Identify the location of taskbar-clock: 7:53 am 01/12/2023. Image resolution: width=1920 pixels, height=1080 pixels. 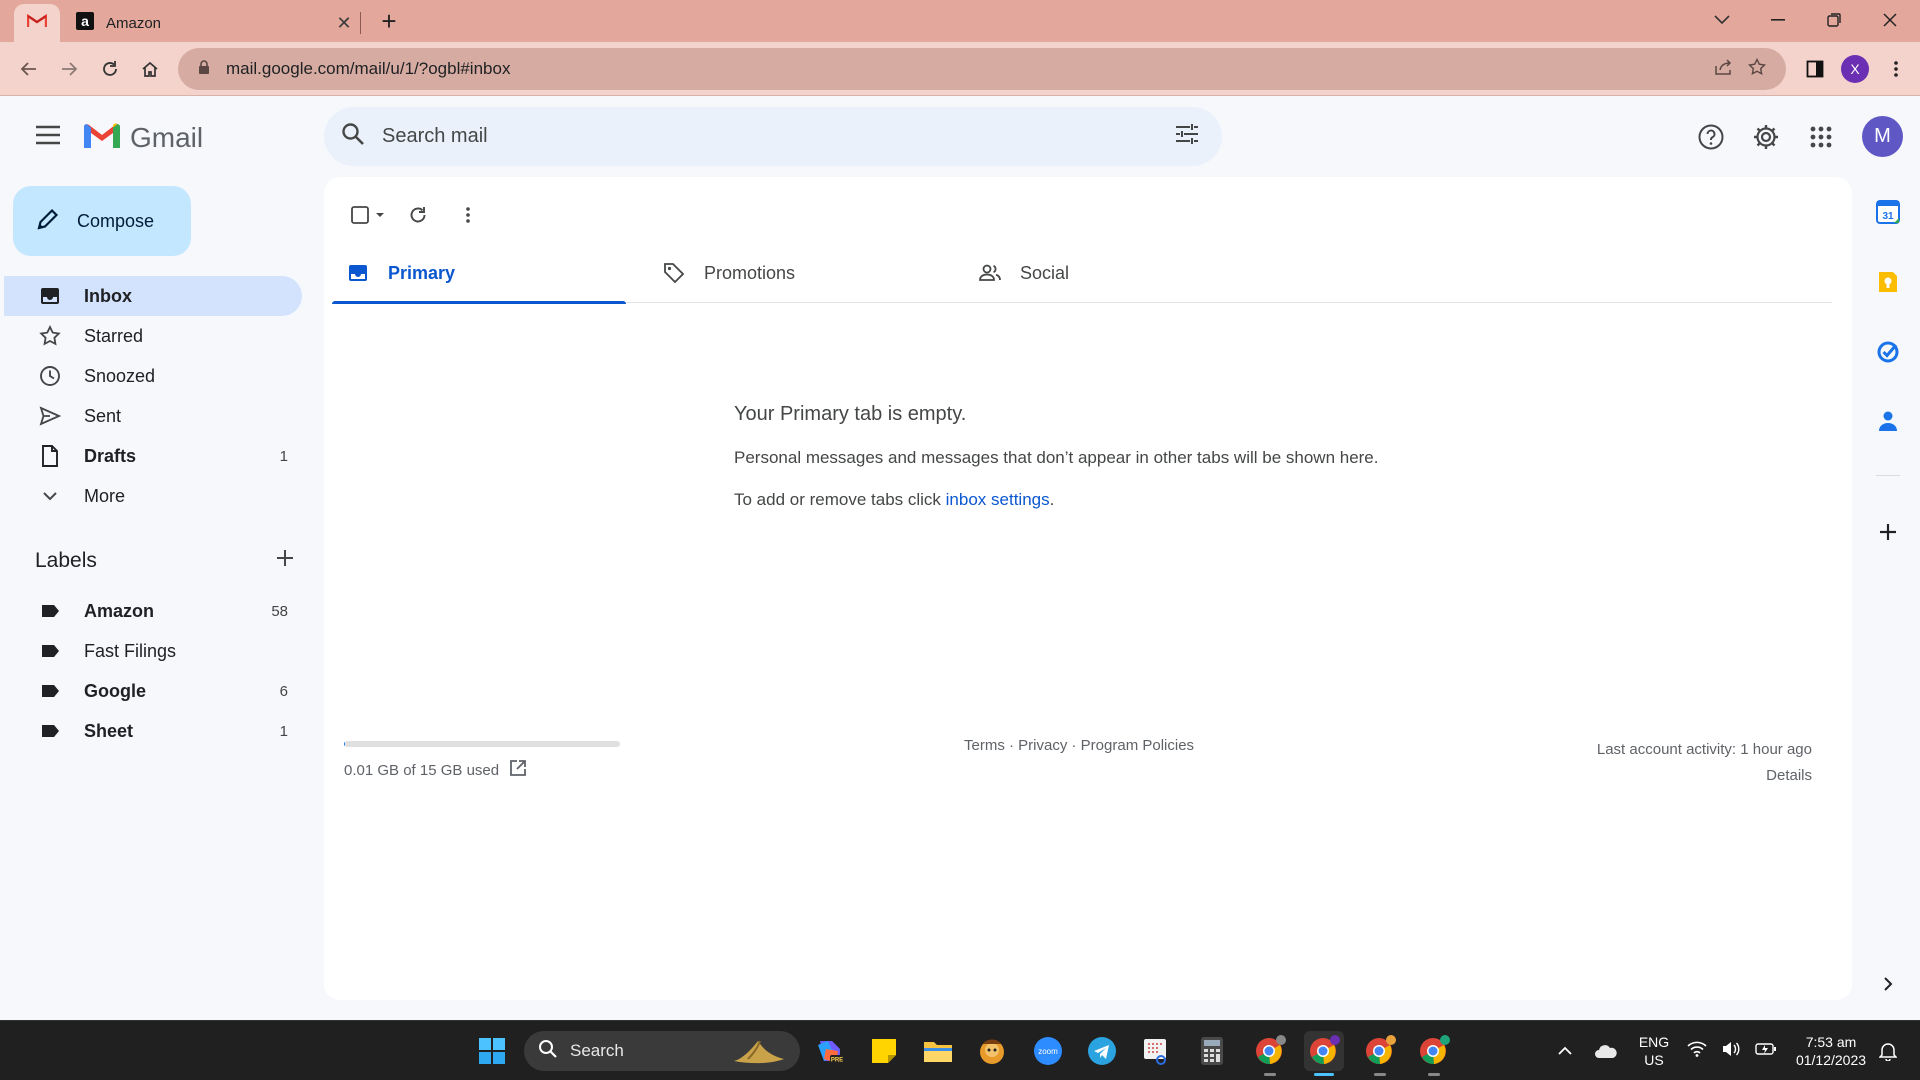
(1831, 1051).